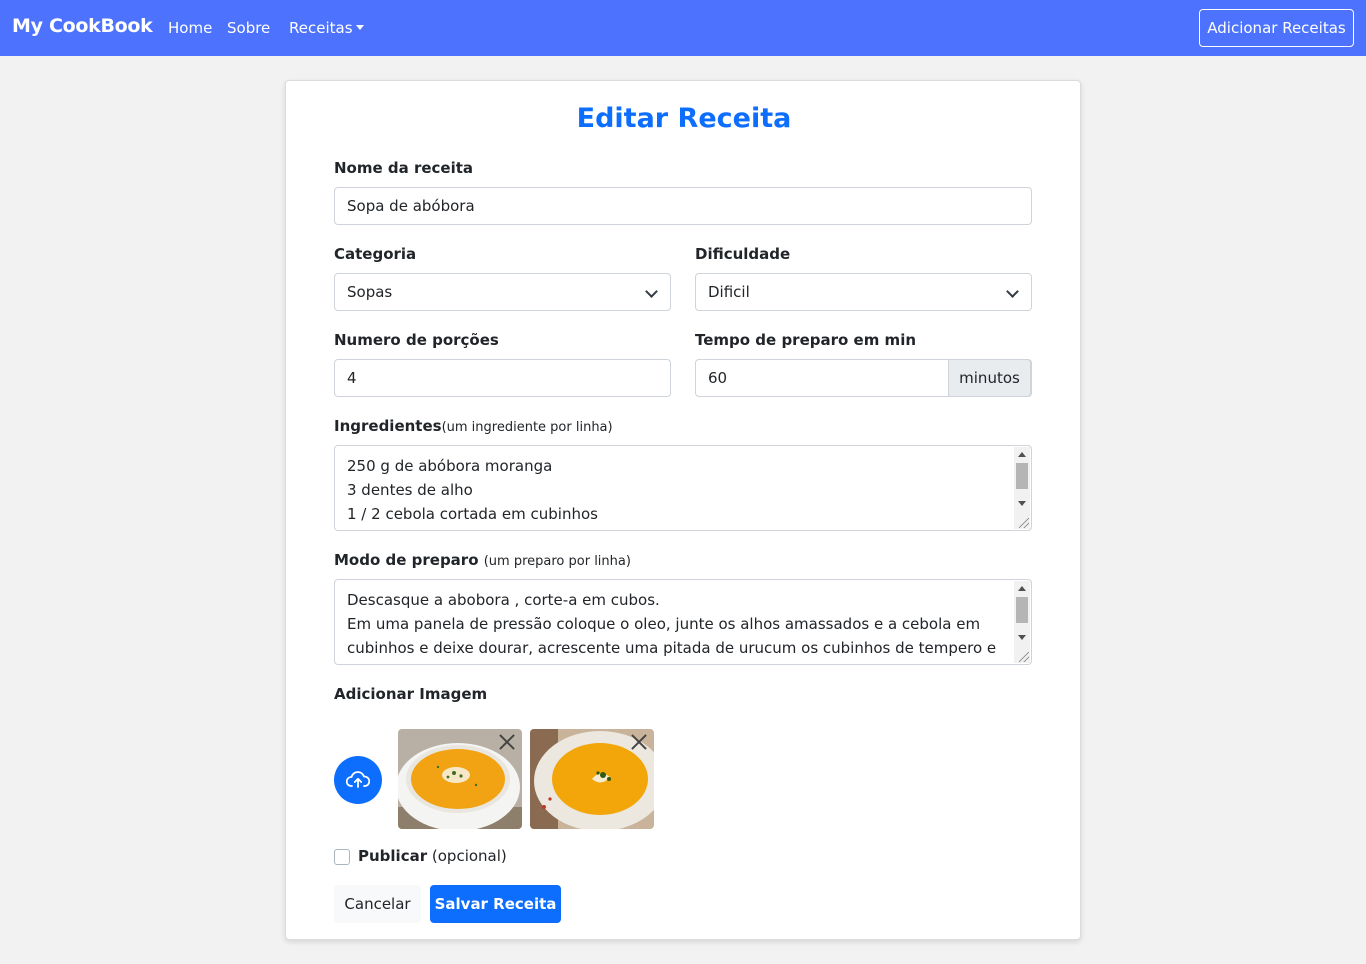 The image size is (1366, 964). Describe the element at coordinates (502, 292) in the screenshot. I see `category-select: Sopas` at that location.